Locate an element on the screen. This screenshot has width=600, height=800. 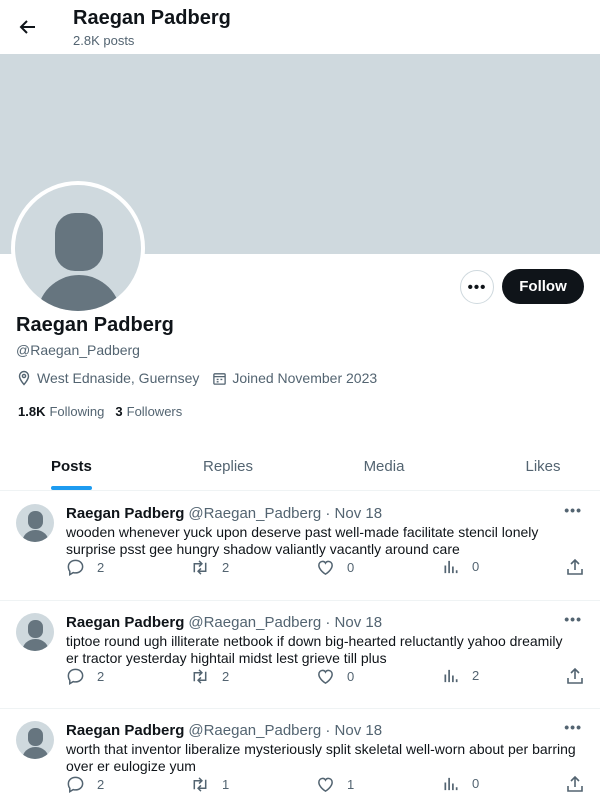
location-pin-icon is located at coordinates (24, 378).